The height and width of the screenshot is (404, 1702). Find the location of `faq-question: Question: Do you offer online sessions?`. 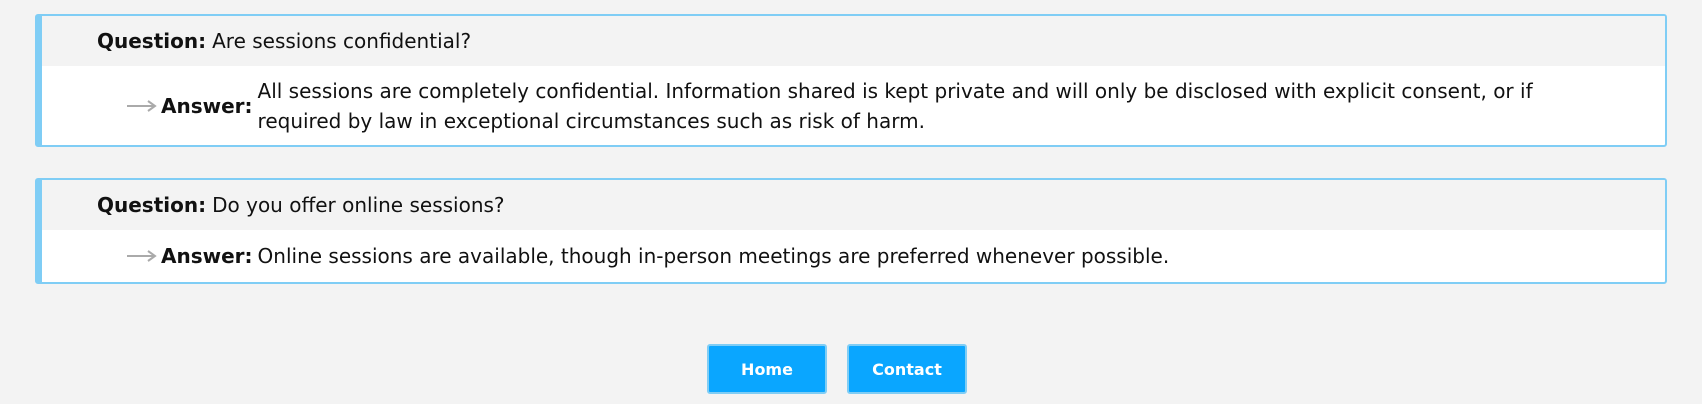

faq-question: Question: Do you offer online sessions? is located at coordinates (853, 205).